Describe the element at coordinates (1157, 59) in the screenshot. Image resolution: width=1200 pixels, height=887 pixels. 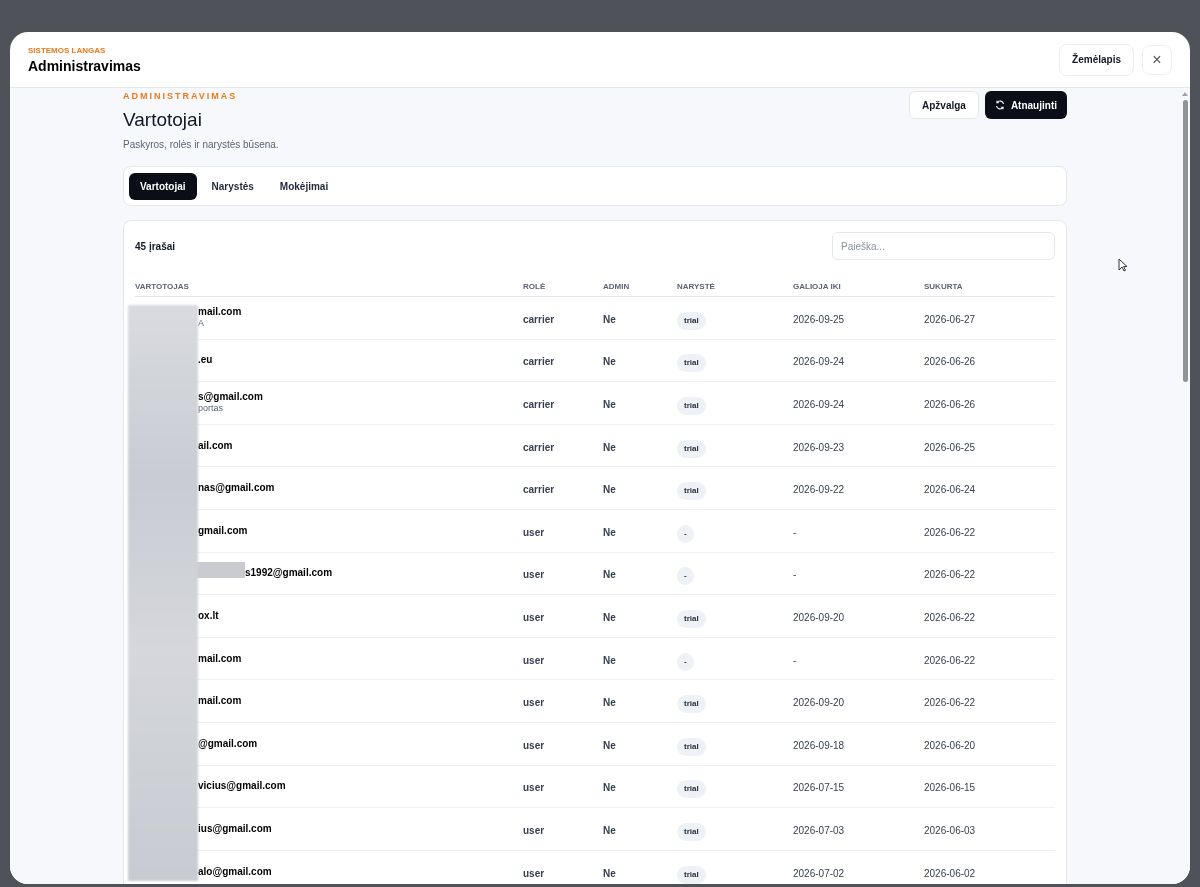
I see `close-button: ×` at that location.